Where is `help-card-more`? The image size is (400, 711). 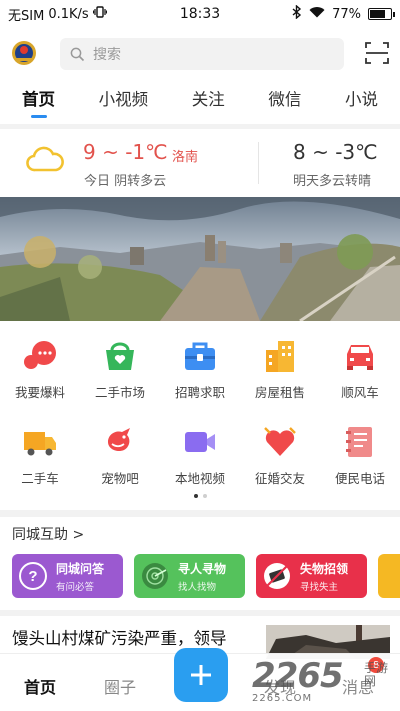 help-card-more is located at coordinates (389, 576).